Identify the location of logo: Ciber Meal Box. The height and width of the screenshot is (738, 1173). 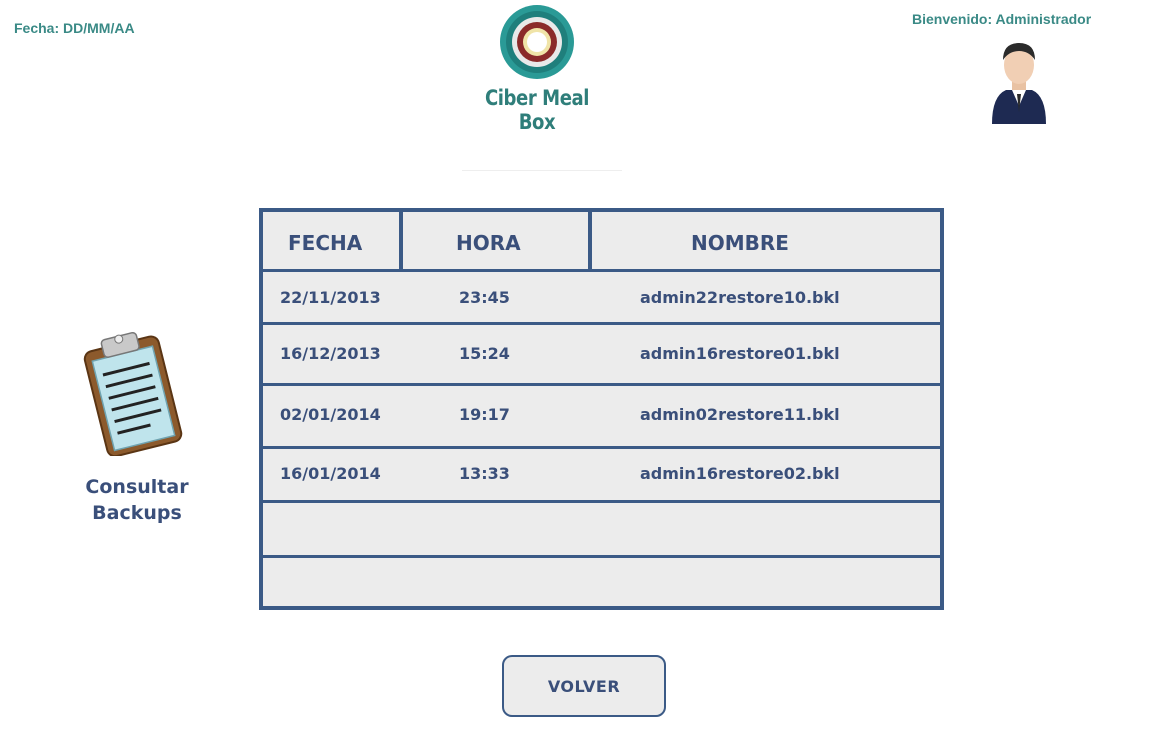
(537, 69).